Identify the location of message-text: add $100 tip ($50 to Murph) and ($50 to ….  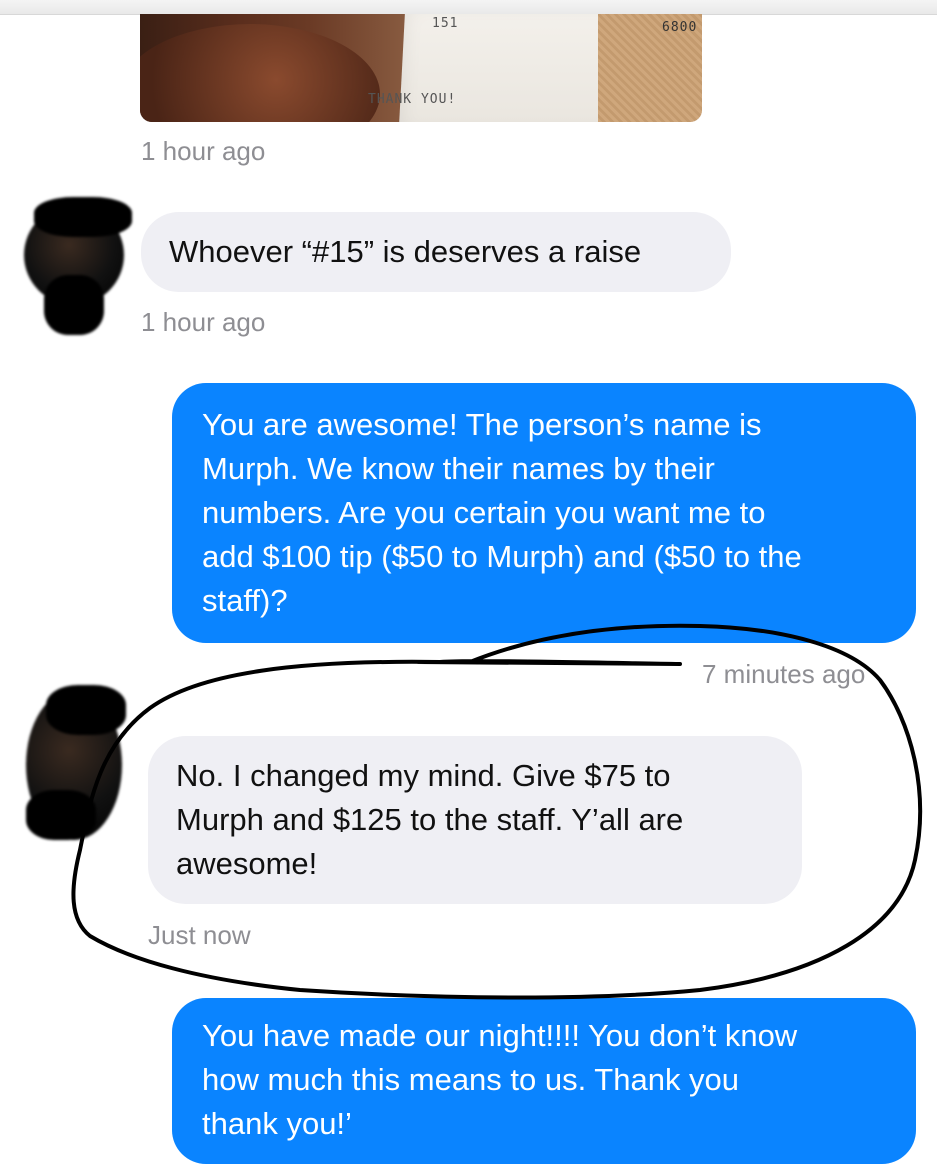
(502, 556).